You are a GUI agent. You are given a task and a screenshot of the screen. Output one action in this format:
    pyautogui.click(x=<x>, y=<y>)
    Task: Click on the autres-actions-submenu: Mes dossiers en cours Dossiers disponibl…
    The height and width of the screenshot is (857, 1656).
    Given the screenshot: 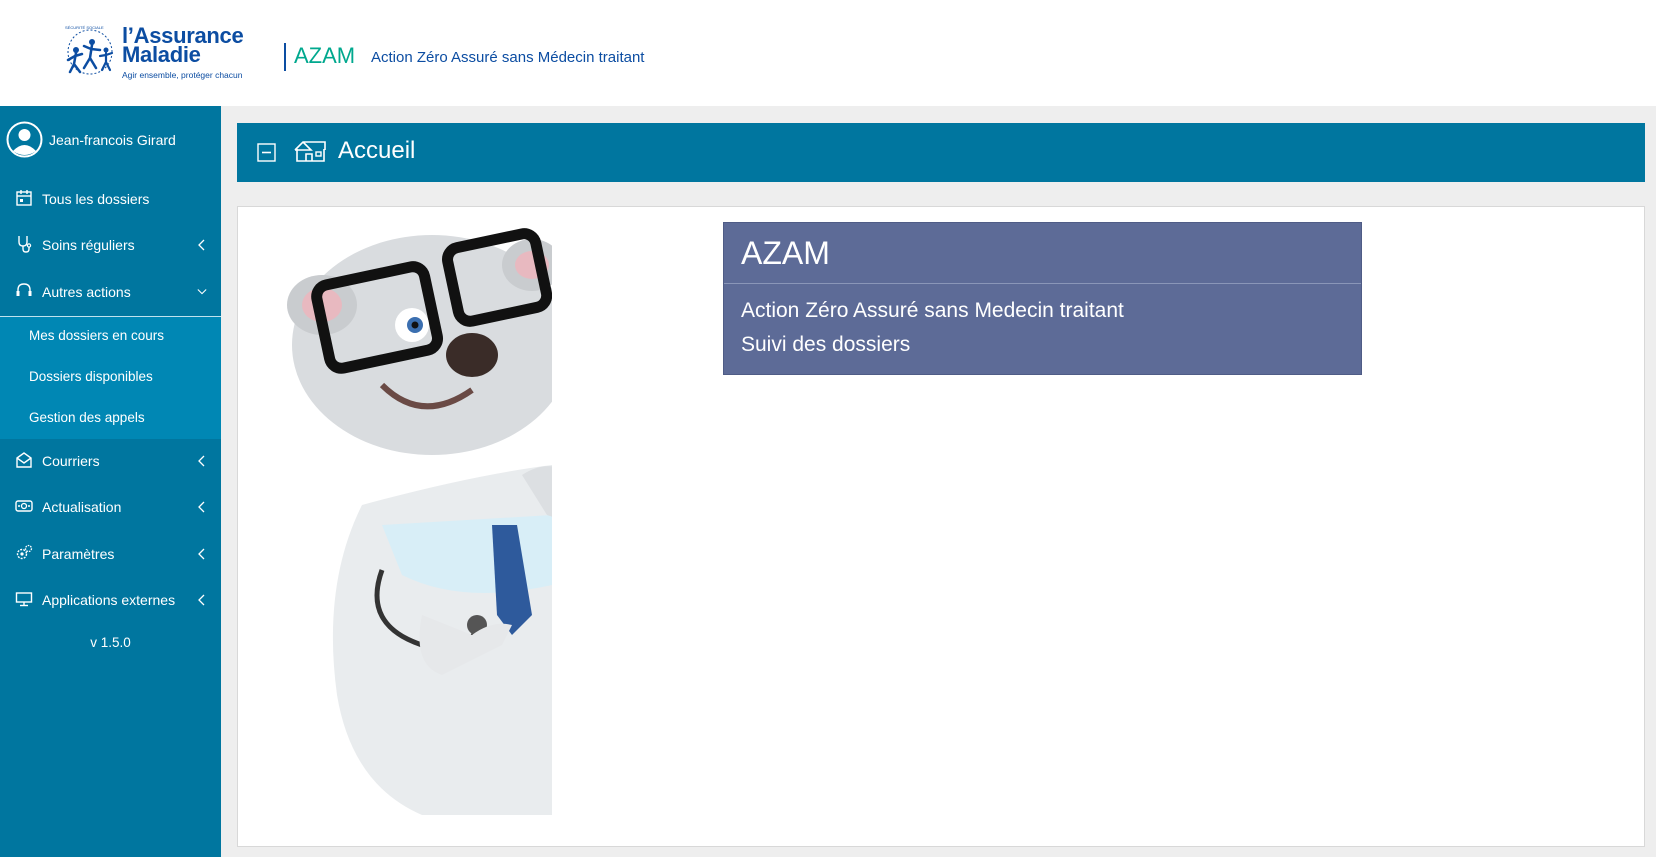 What is the action you would take?
    pyautogui.click(x=110, y=377)
    